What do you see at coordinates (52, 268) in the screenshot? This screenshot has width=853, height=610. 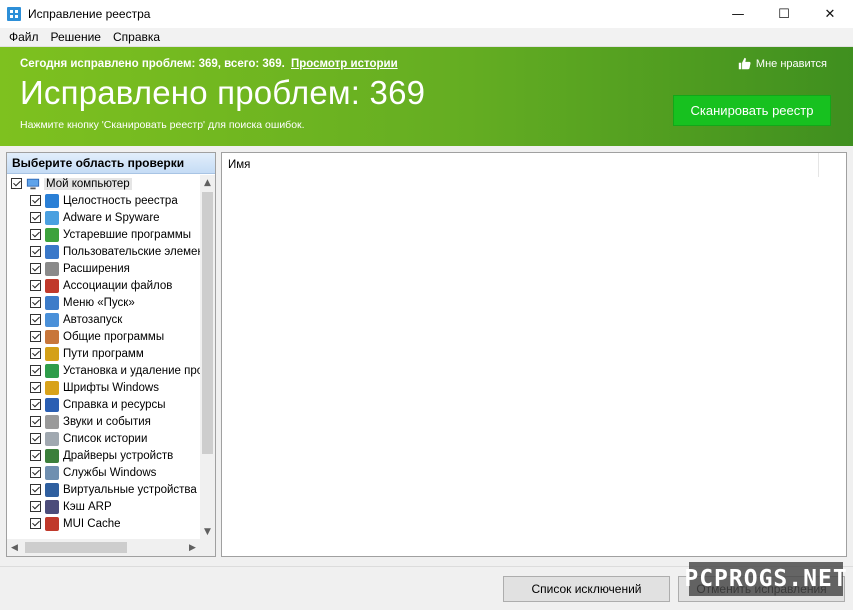 I see `extensions-icon` at bounding box center [52, 268].